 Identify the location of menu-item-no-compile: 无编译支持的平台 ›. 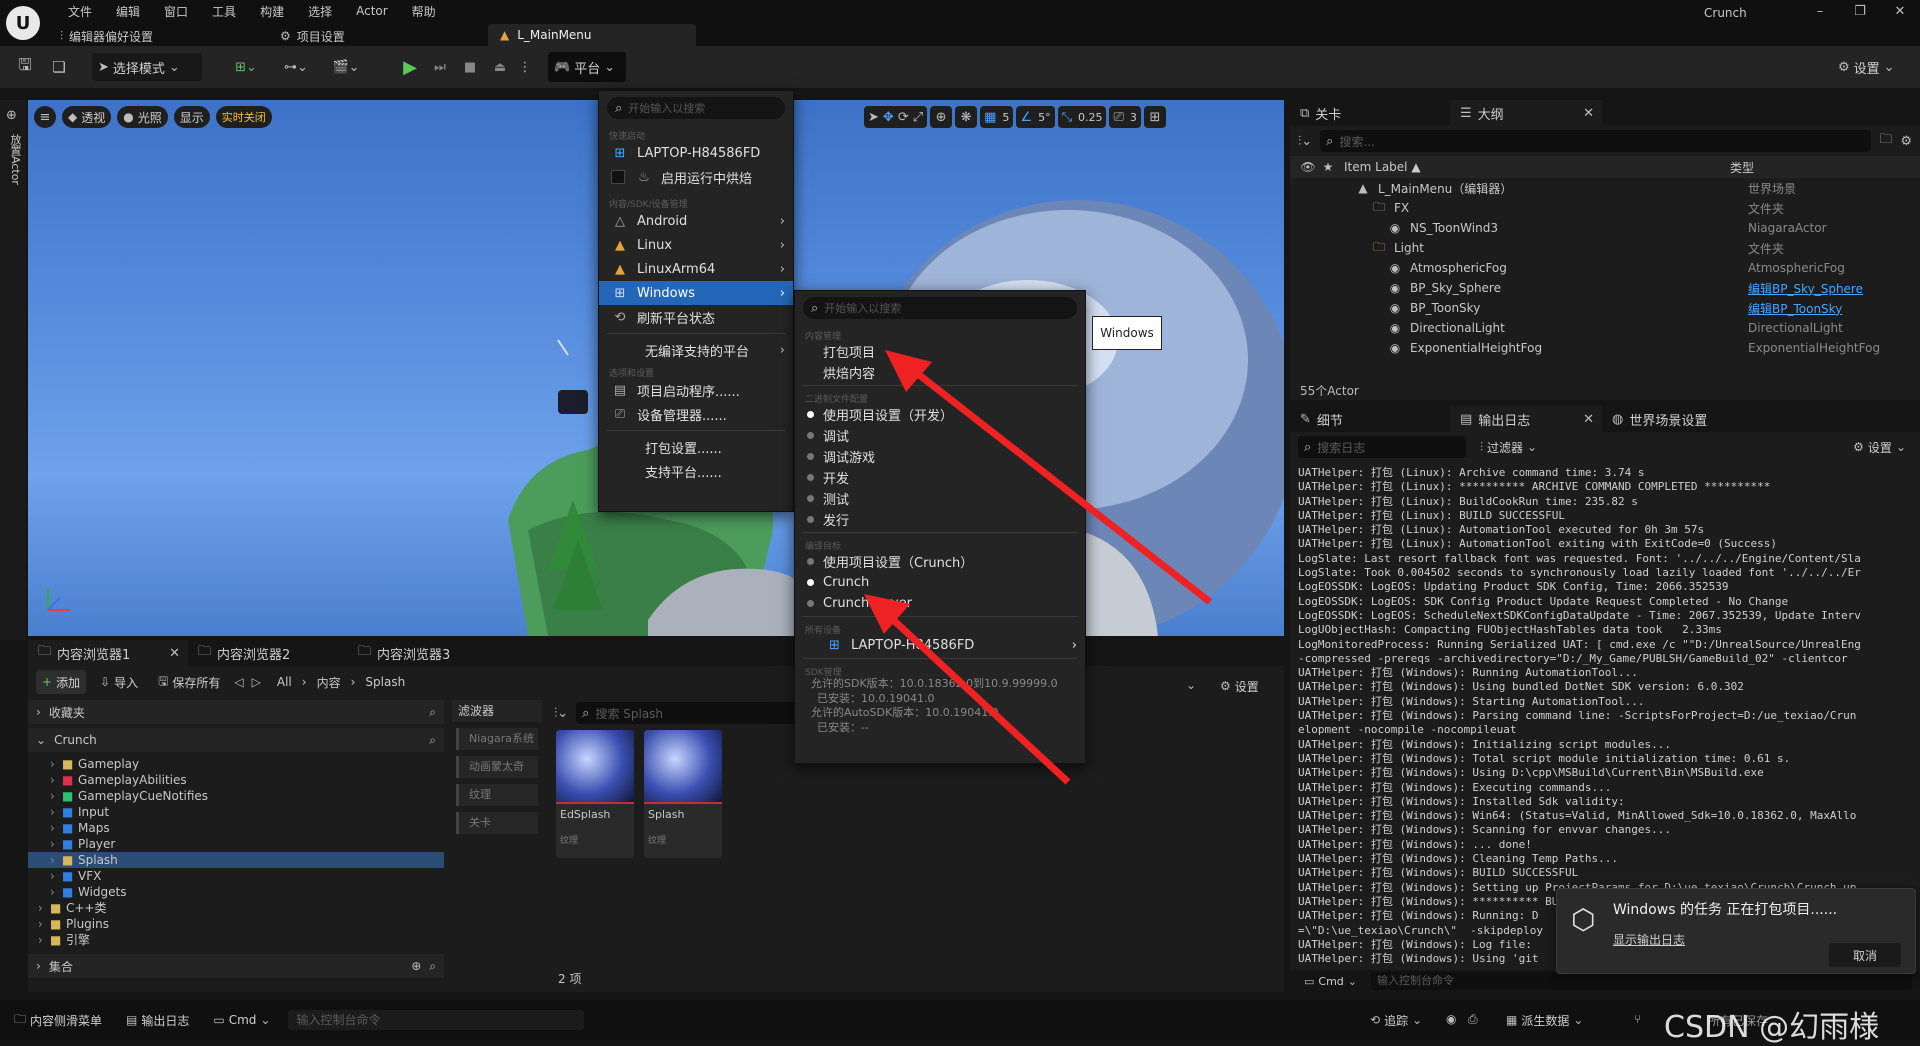
(696, 350).